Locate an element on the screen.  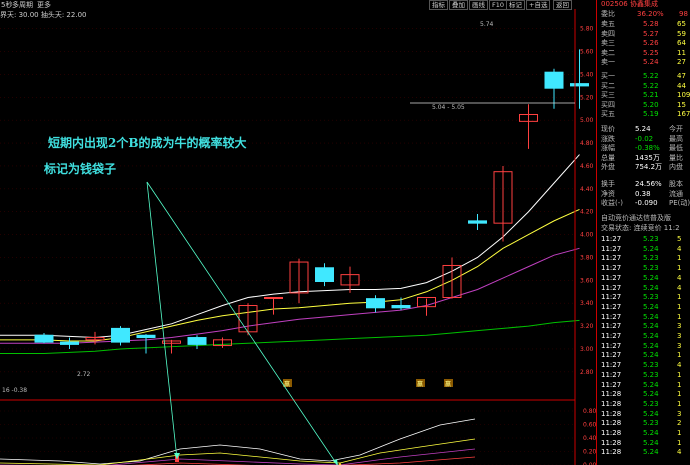
price-tick: 5.00 is located at coordinates (587, 120).